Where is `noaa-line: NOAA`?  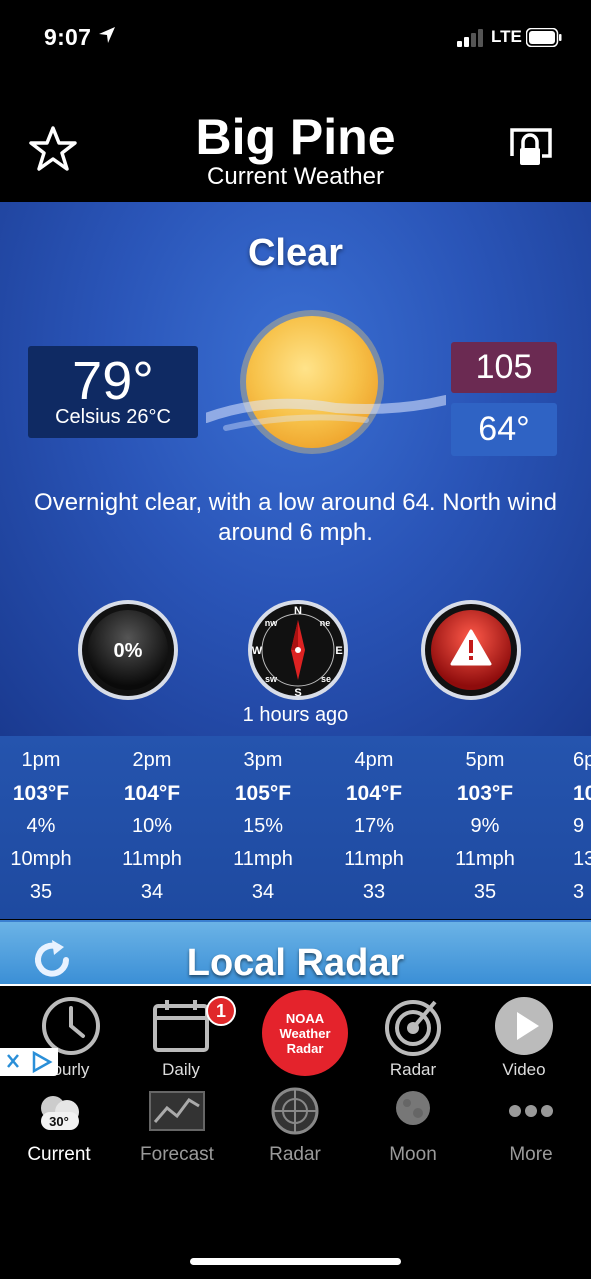
noaa-line: NOAA is located at coordinates (305, 1018).